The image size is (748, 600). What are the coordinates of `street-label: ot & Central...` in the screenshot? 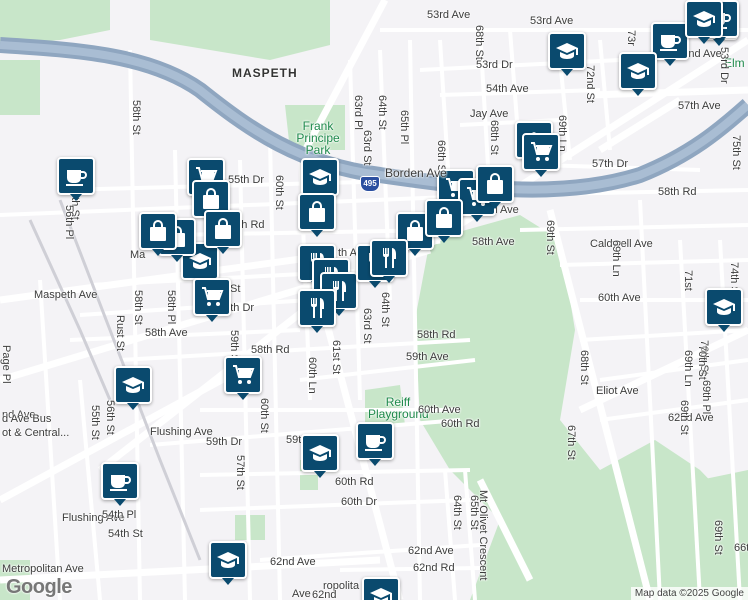 It's located at (36, 433).